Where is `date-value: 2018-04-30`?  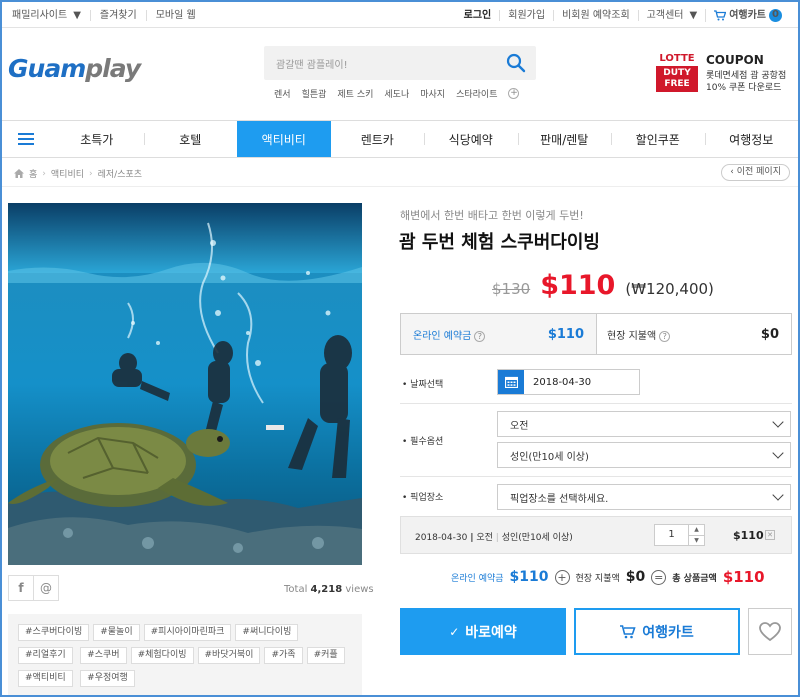
date-value: 2018-04-30 is located at coordinates (562, 382).